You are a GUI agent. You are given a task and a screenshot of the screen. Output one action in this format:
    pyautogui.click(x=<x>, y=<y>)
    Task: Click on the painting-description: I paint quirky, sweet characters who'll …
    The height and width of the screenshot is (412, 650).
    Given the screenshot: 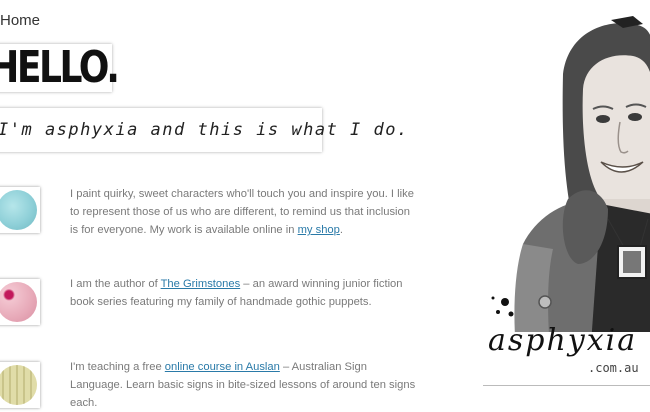 What is the action you would take?
    pyautogui.click(x=245, y=212)
    